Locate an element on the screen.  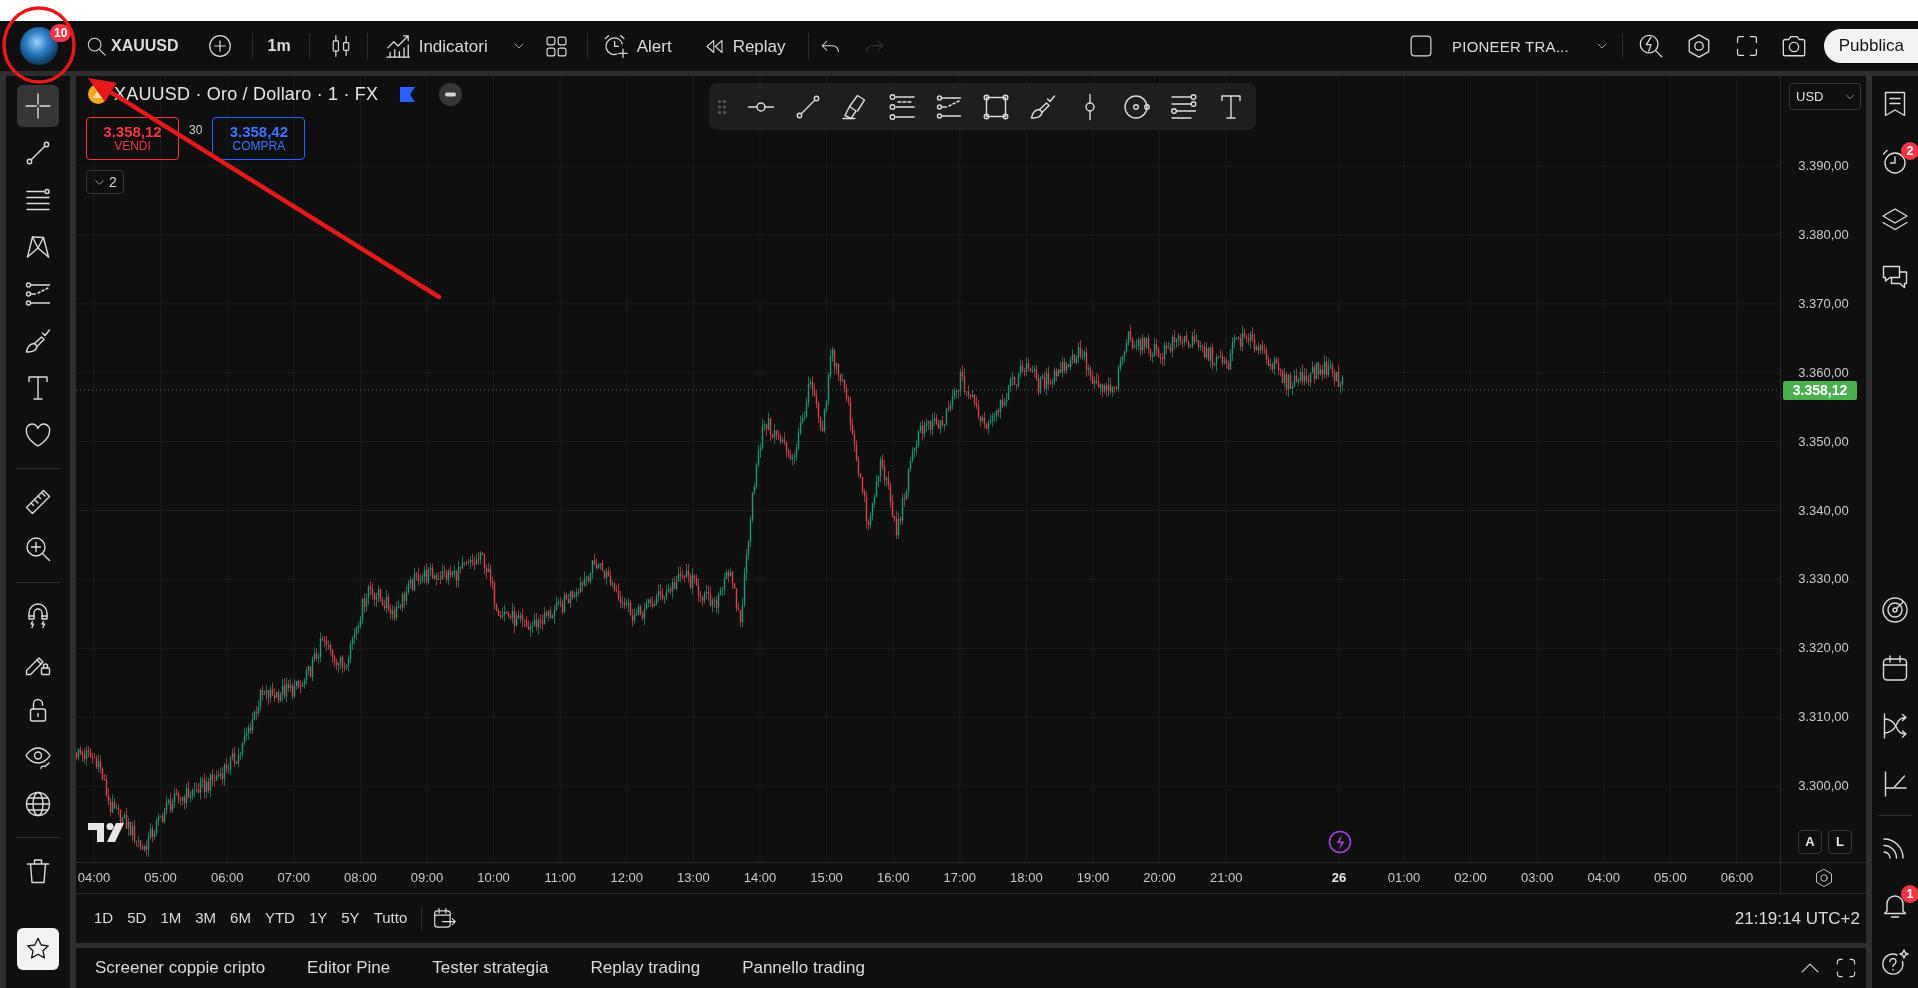
plus-icon is located at coordinates (219, 46).